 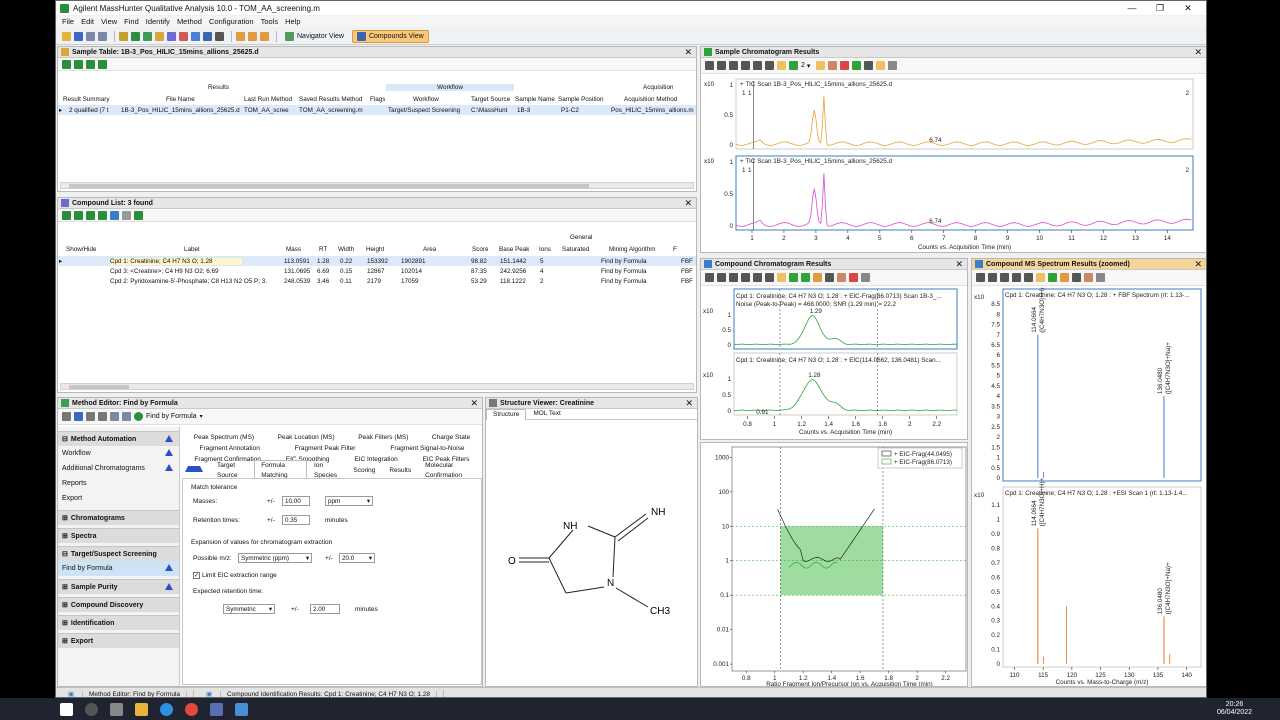 What do you see at coordinates (66, 416) in the screenshot?
I see `home-icon` at bounding box center [66, 416].